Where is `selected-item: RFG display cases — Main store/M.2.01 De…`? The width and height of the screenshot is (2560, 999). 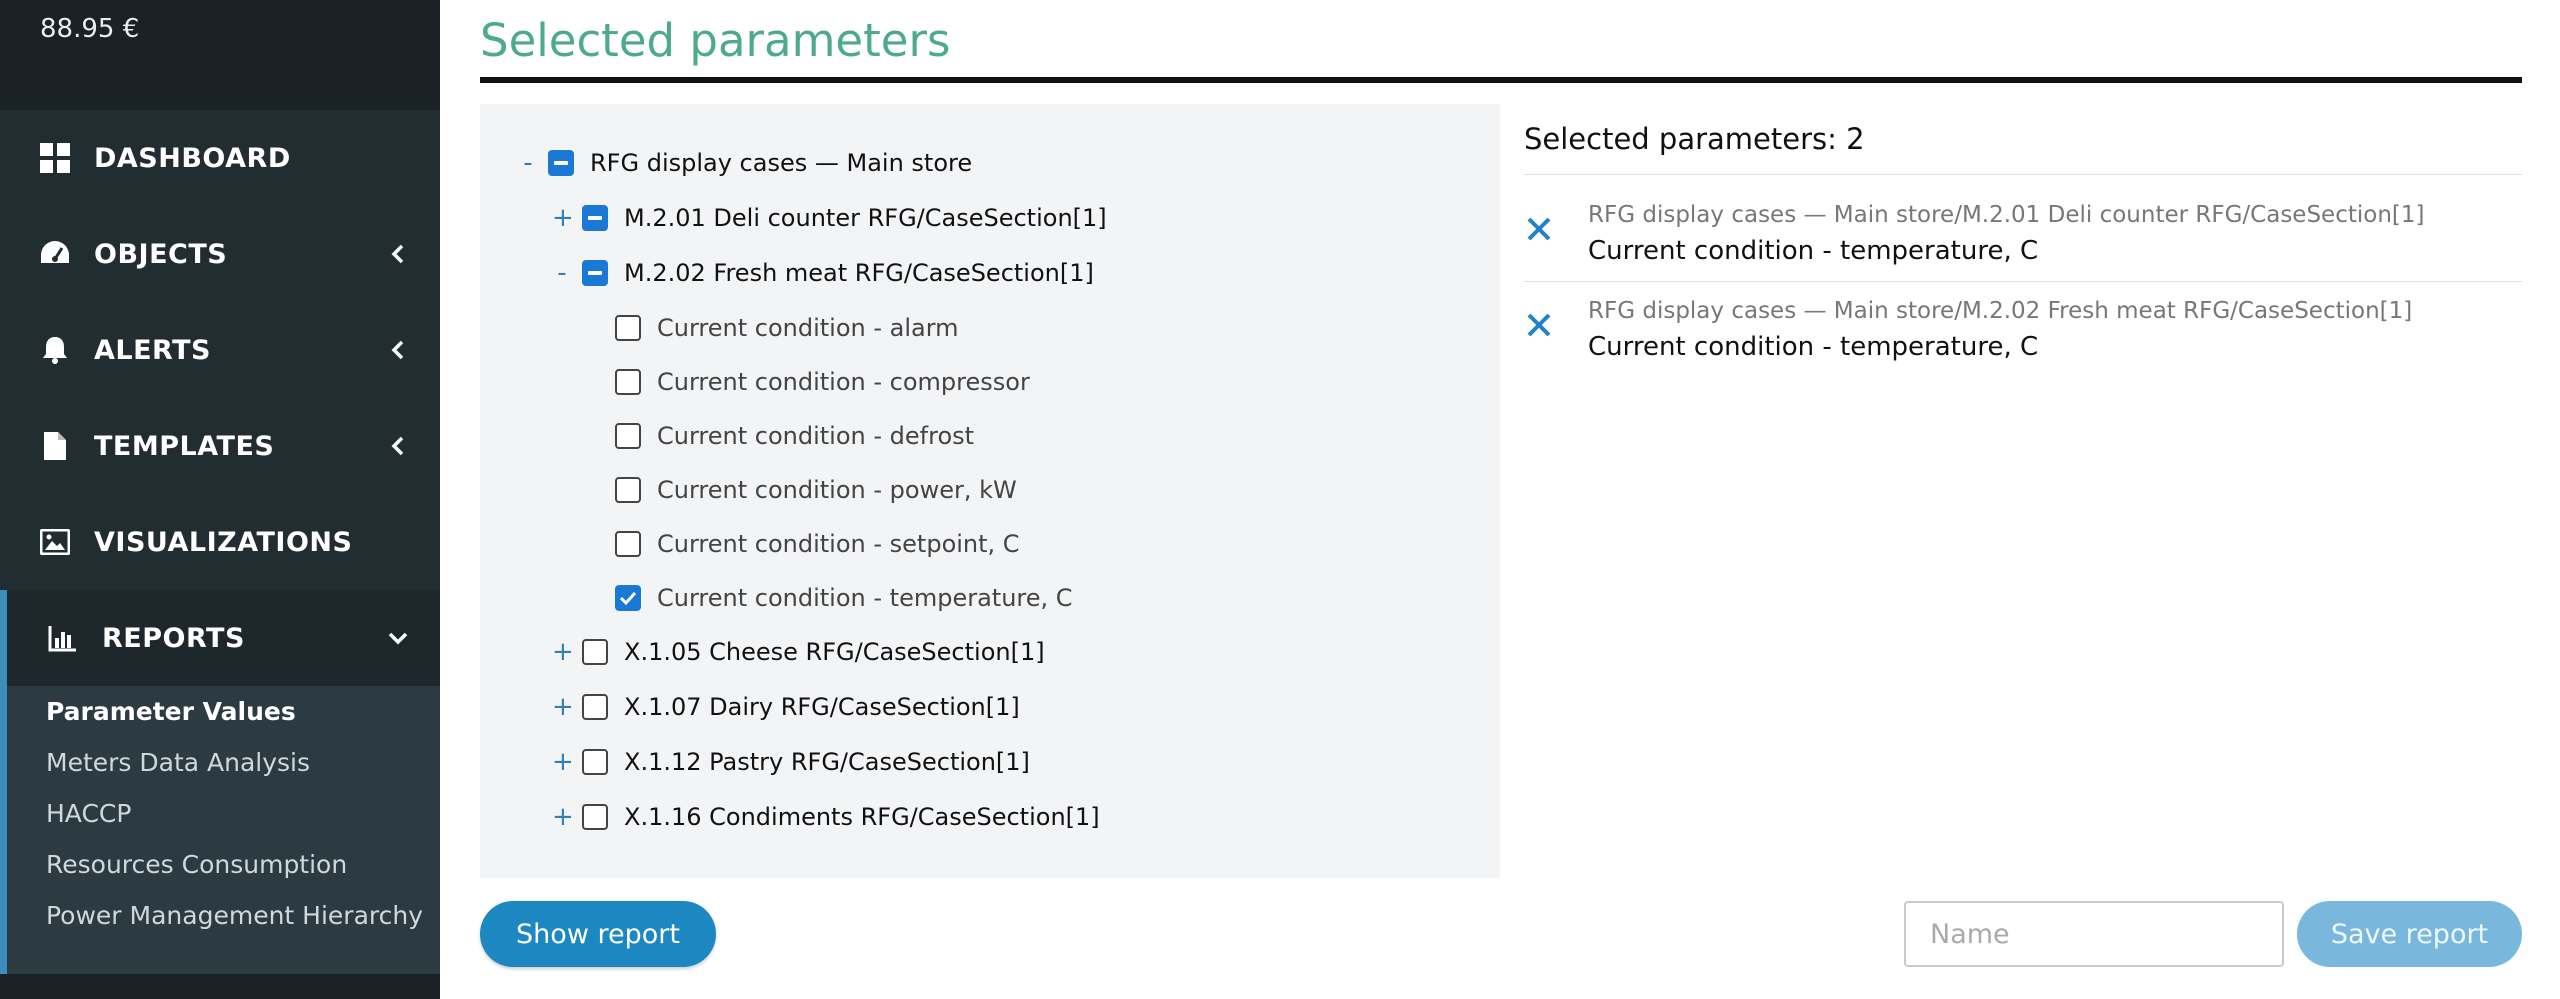
selected-item: RFG display cases — Main store/M.2.01 De… is located at coordinates (2023, 234).